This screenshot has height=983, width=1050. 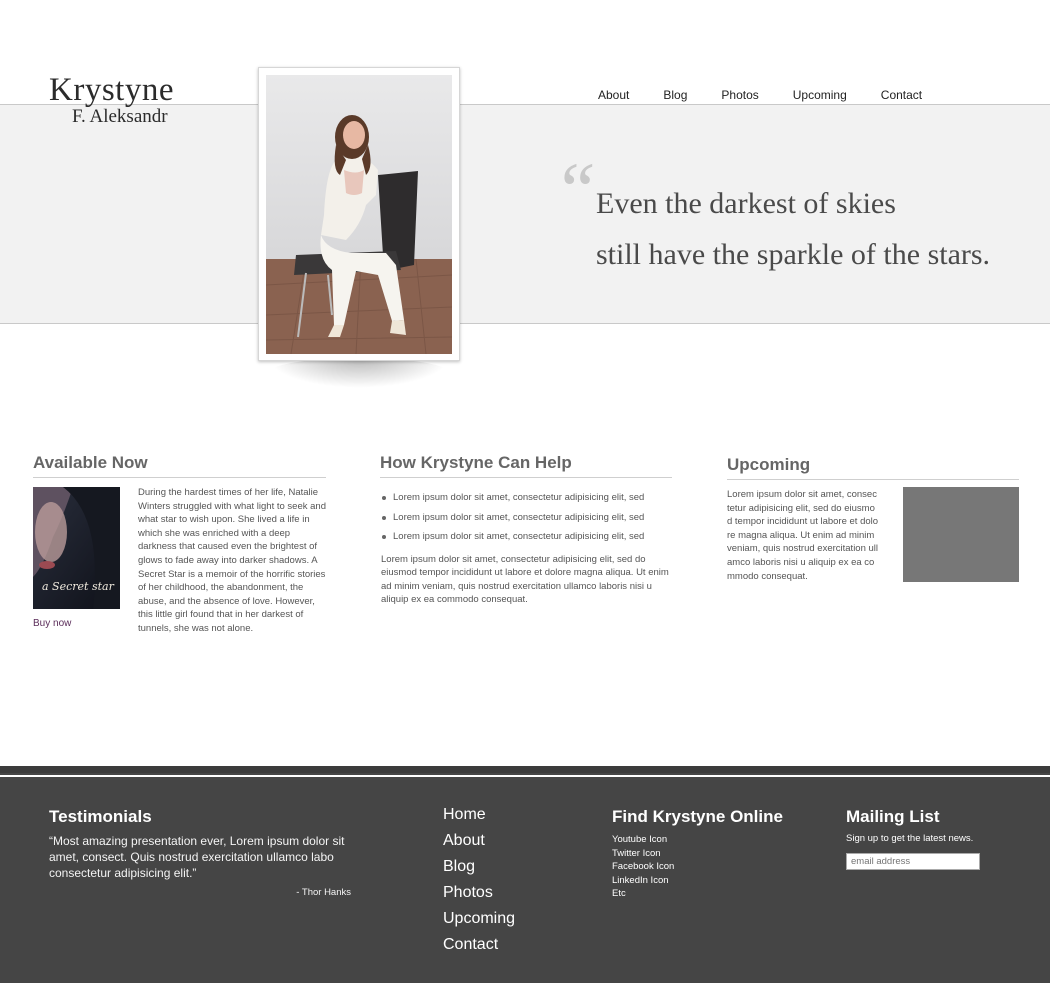 I want to click on testimonials-title: Testimonials, so click(x=100, y=816).